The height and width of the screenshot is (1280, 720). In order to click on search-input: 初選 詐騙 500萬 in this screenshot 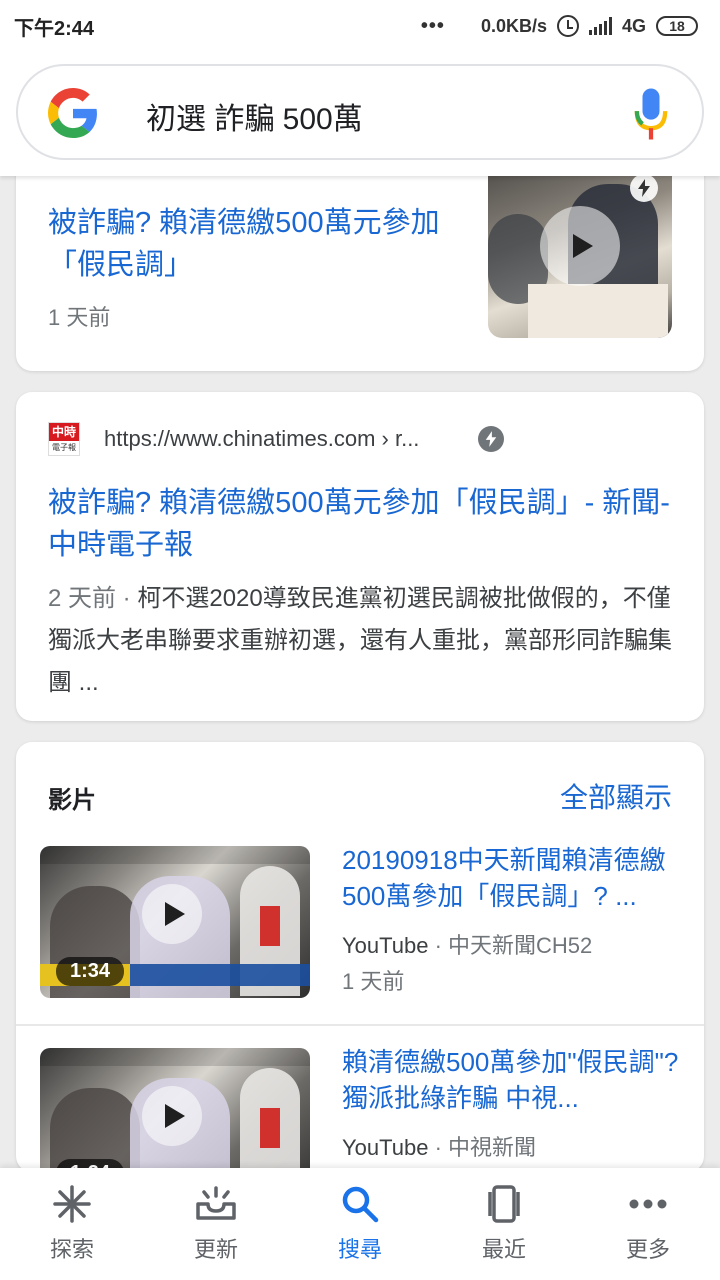, I will do `click(254, 116)`.